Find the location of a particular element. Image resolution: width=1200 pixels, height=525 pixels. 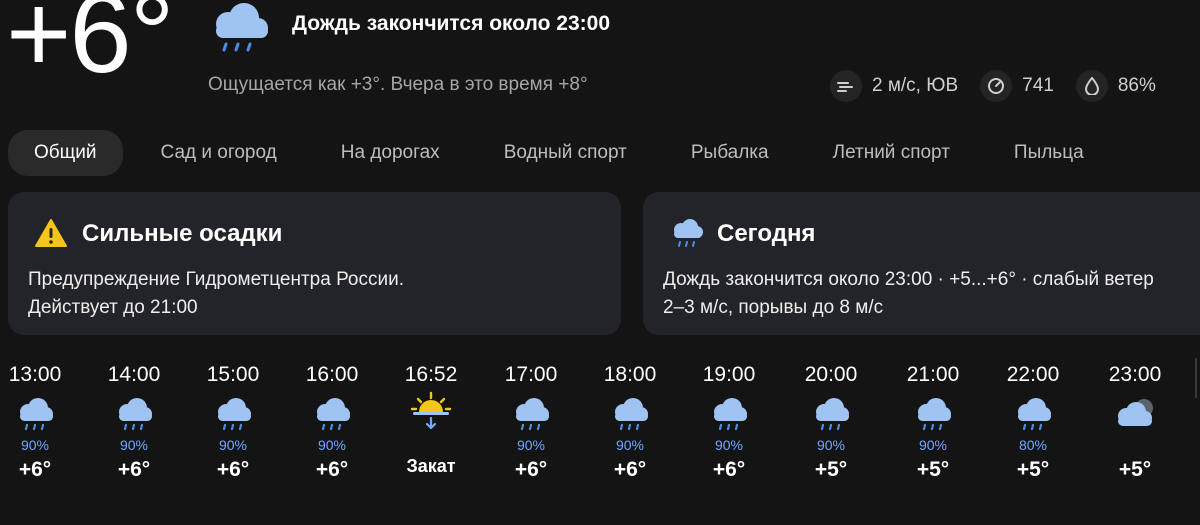

current-temperature: +6° is located at coordinates (90, 48).